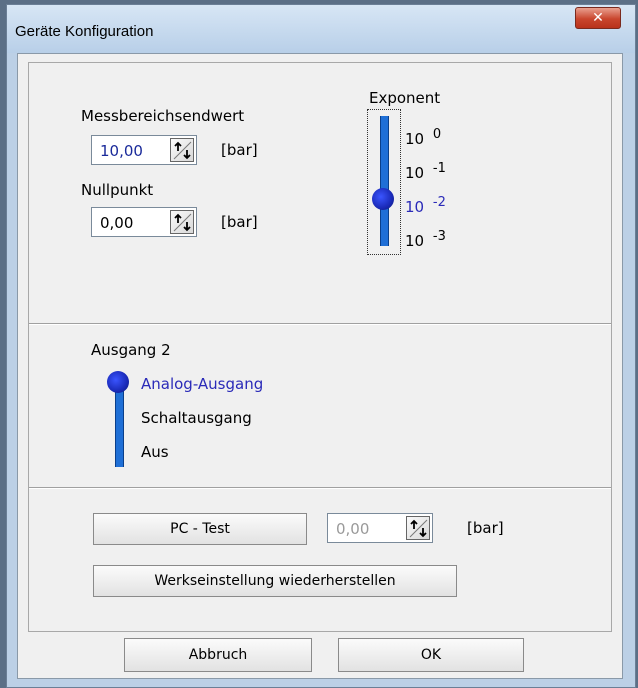 This screenshot has width=638, height=688. Describe the element at coordinates (425, 171) in the screenshot. I see `exponent-option-1: 10 -1` at that location.